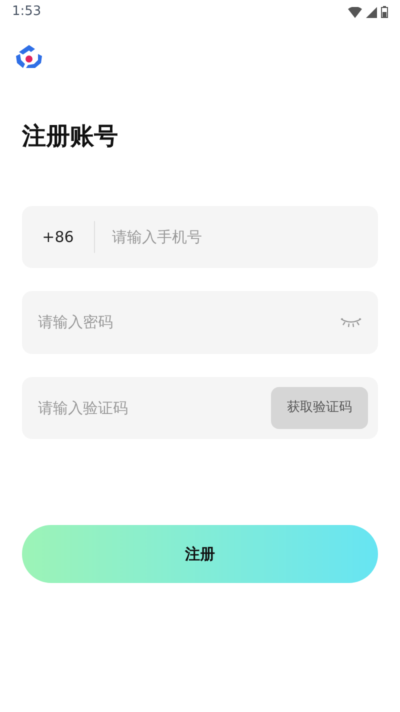 The height and width of the screenshot is (712, 400). I want to click on battery-icon, so click(384, 12).